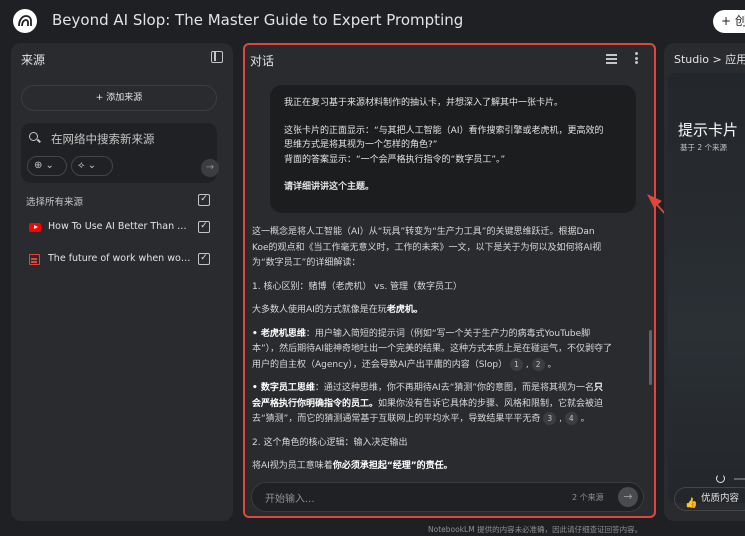 The image size is (745, 536). I want to click on settings-sliders-icon, so click(611, 59).